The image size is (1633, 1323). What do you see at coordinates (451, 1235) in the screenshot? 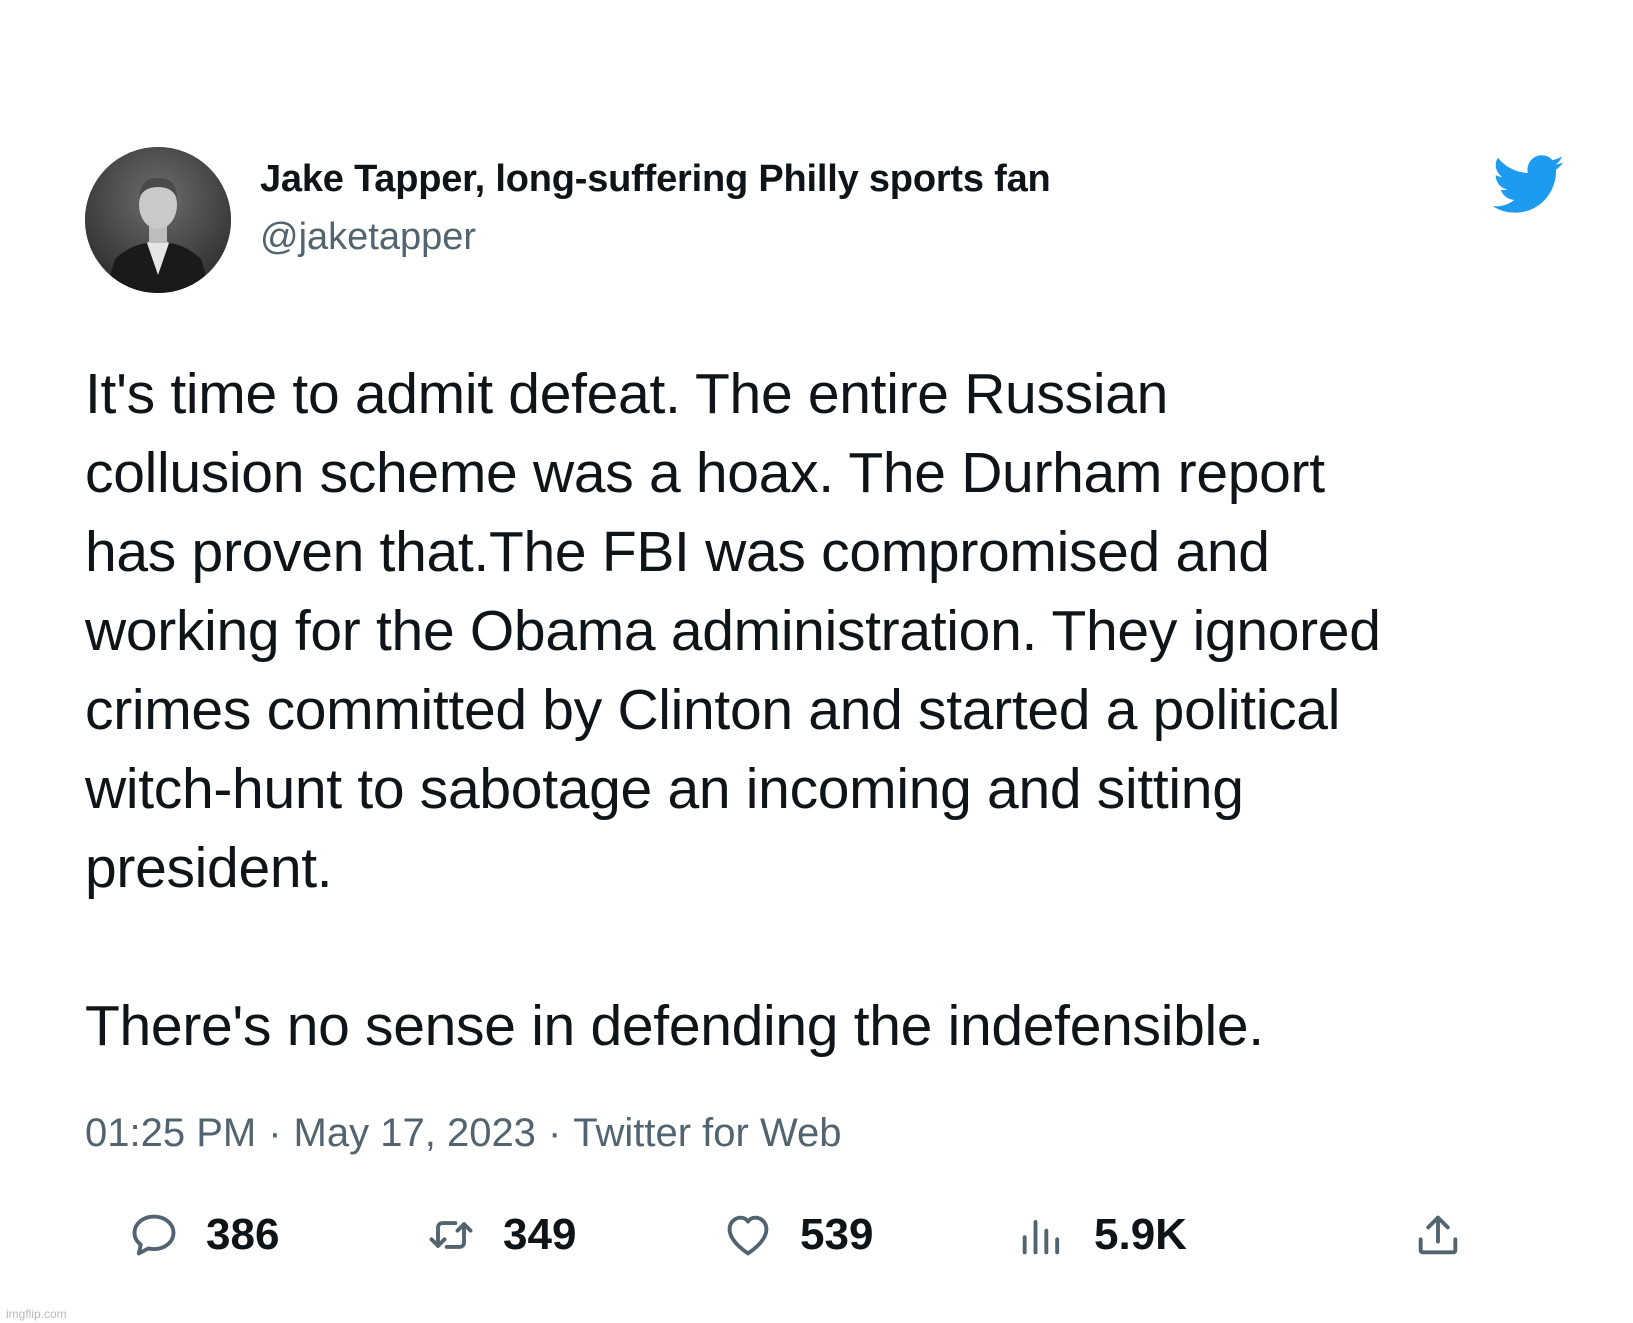
I see `retweet-icon` at bounding box center [451, 1235].